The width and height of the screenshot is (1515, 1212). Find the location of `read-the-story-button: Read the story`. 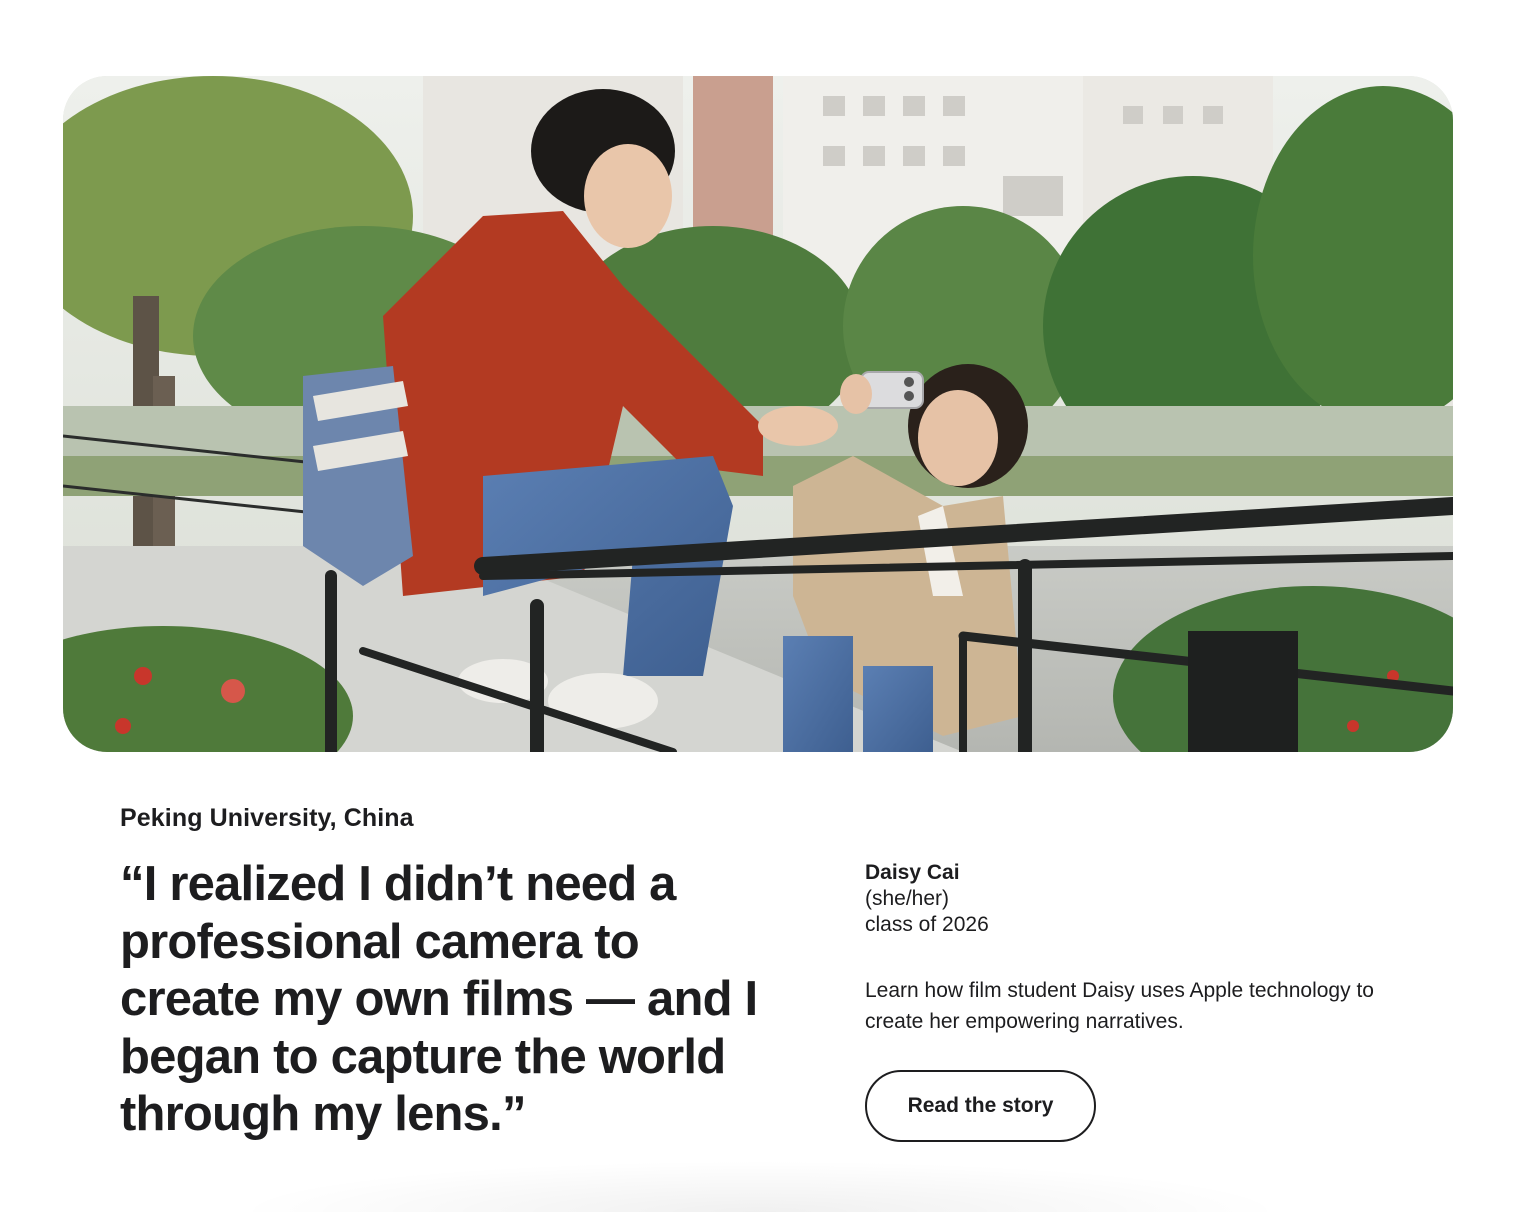

read-the-story-button: Read the story is located at coordinates (980, 1106).